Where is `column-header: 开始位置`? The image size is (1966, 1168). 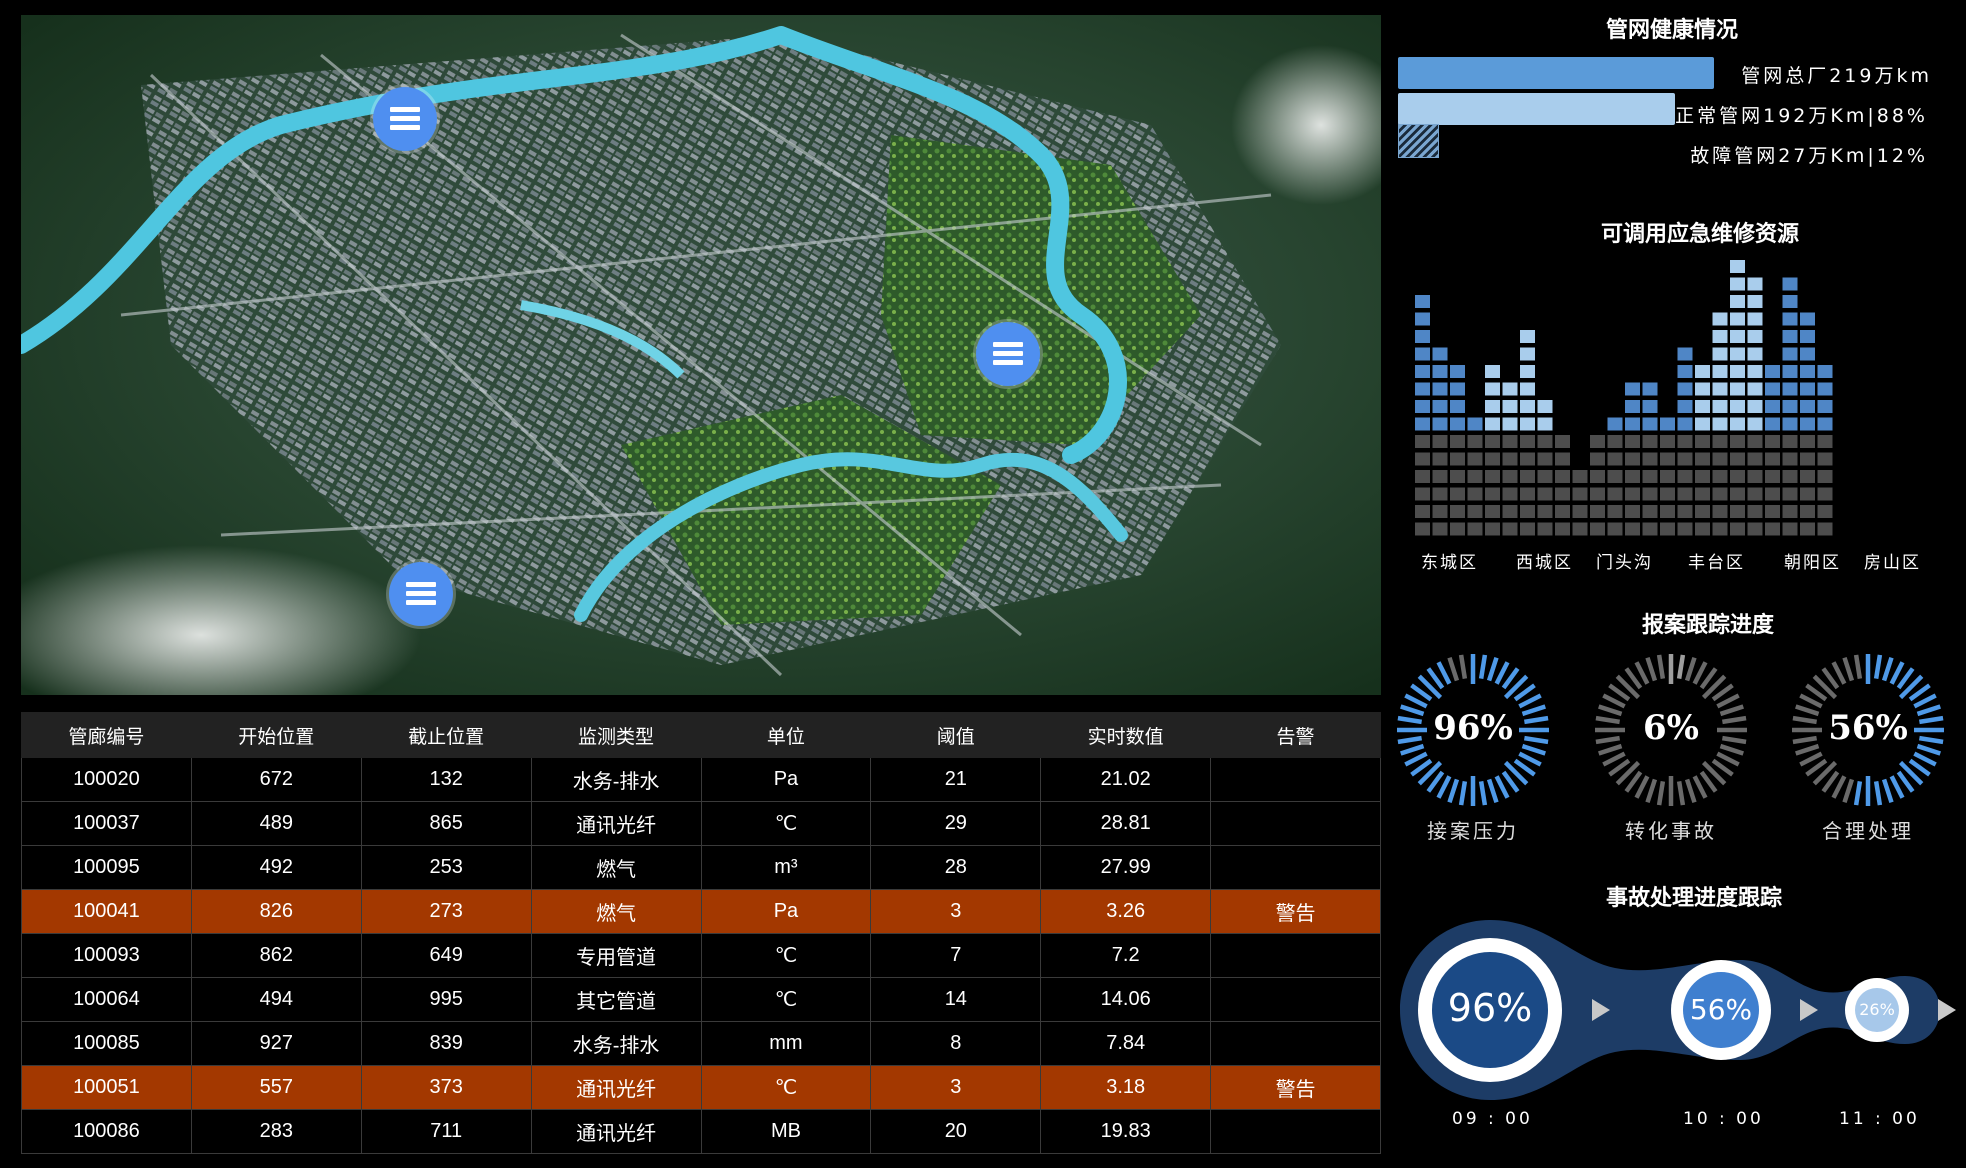 column-header: 开始位置 is located at coordinates (276, 735).